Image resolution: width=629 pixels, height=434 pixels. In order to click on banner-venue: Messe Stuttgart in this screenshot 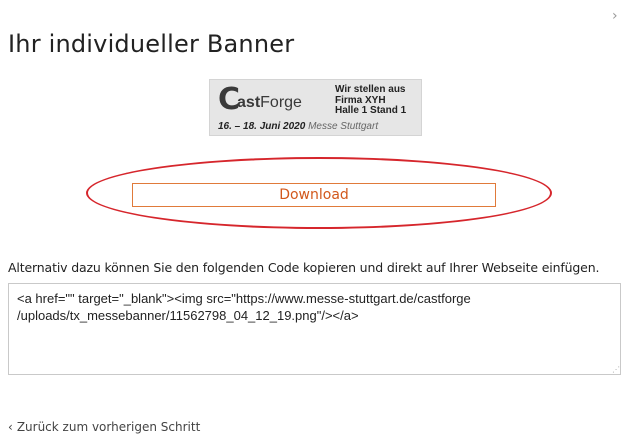, I will do `click(343, 126)`.